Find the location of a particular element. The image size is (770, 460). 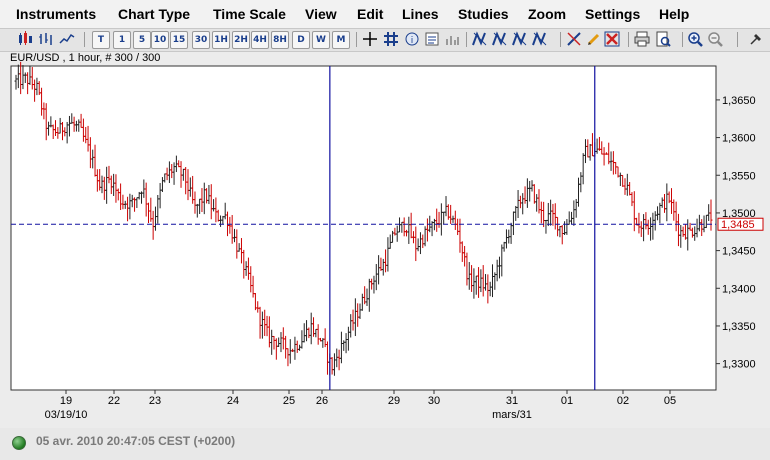

x-tick-label: 30 is located at coordinates (434, 401).